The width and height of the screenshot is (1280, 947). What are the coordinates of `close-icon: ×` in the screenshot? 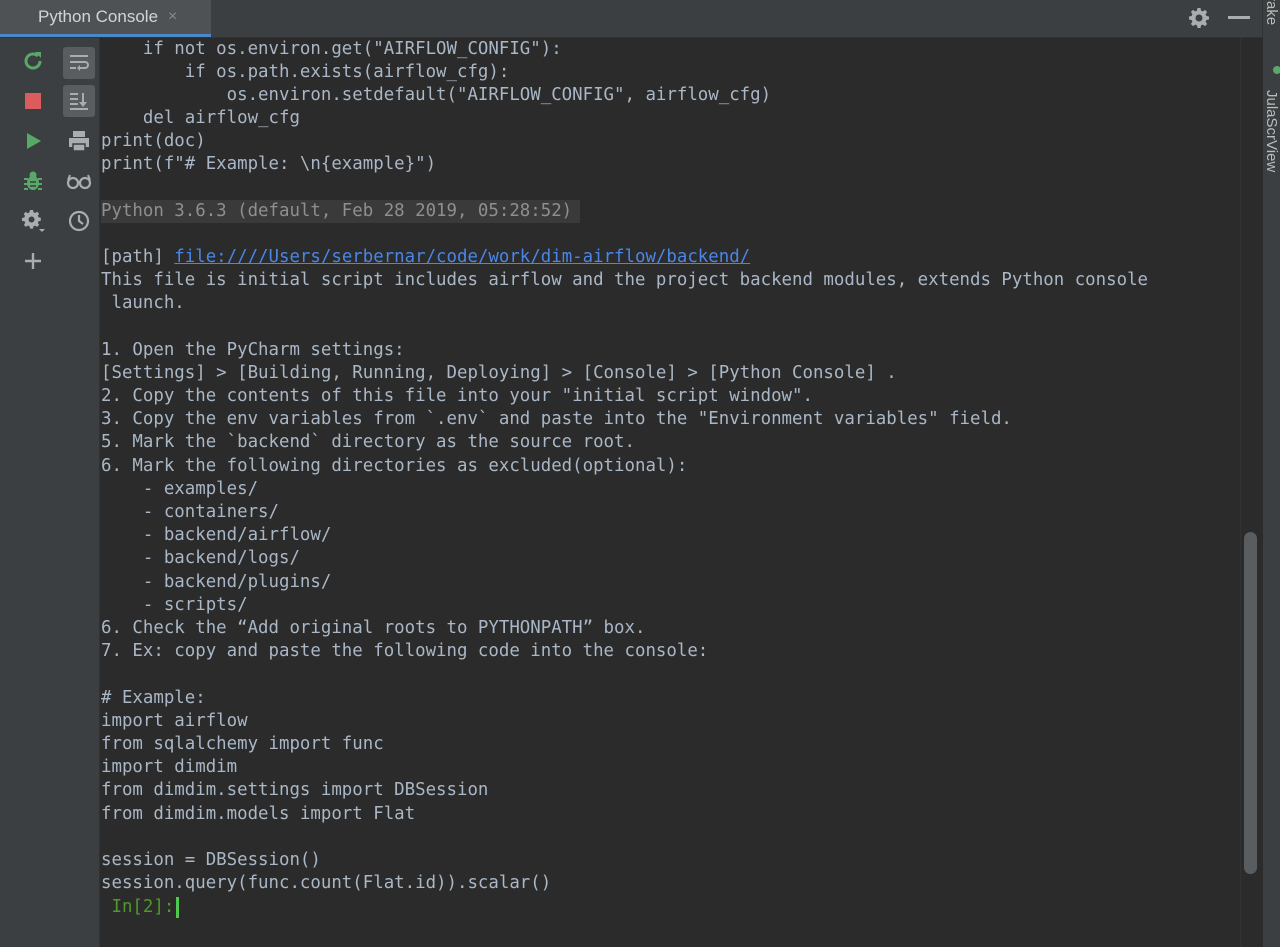 It's located at (172, 17).